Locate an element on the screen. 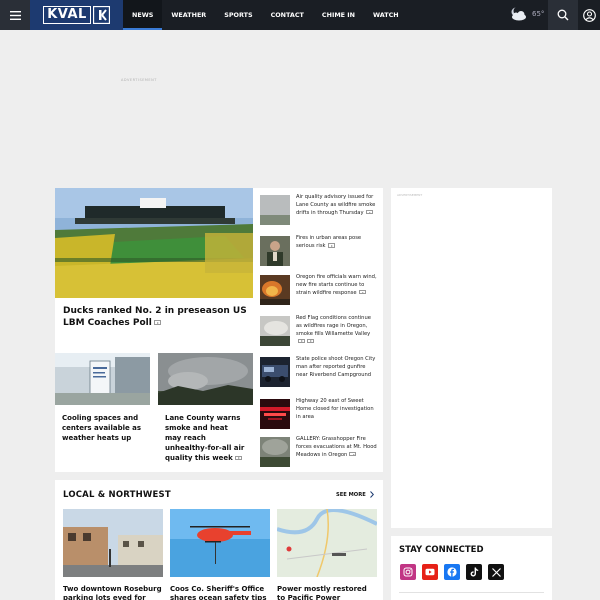 The height and width of the screenshot is (600, 600). x-link is located at coordinates (496, 572).